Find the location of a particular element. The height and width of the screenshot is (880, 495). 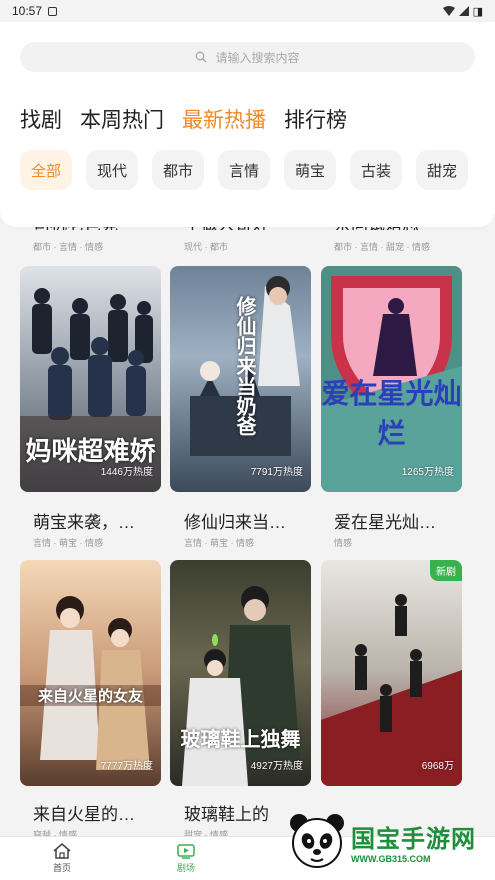

poster-image: 来自火星的女友 is located at coordinates (90, 673).